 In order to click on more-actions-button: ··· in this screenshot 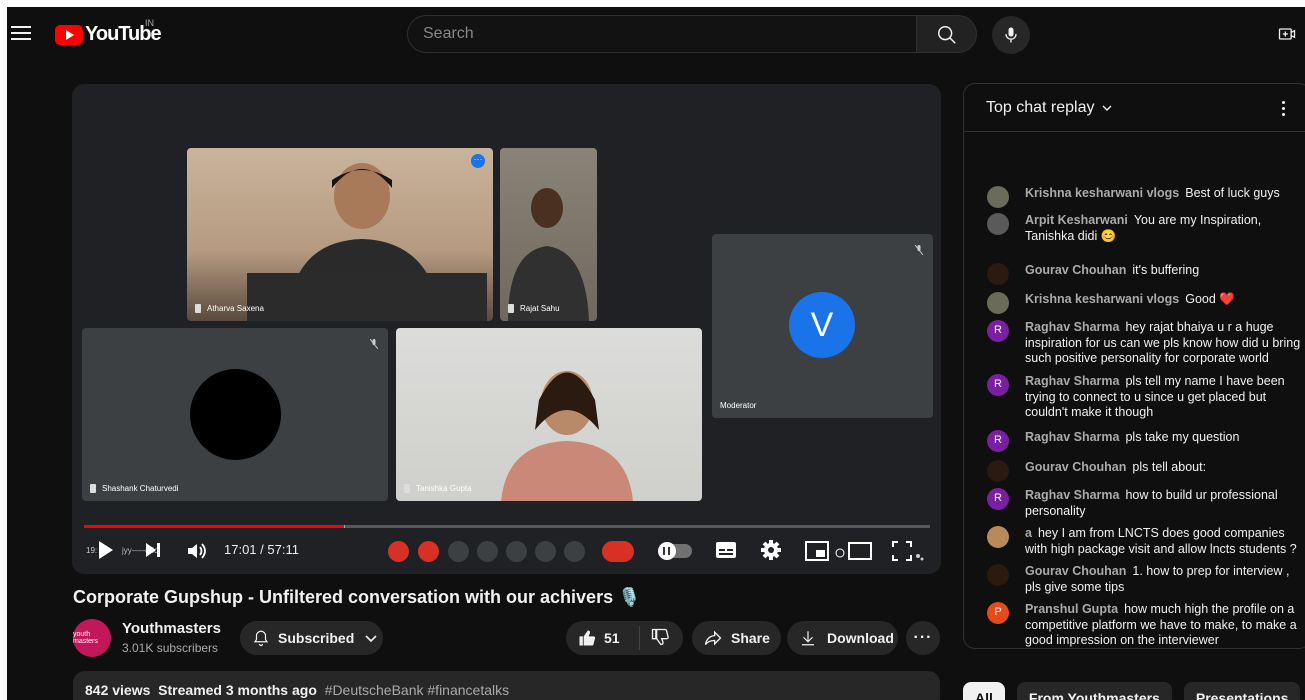, I will do `click(923, 638)`.